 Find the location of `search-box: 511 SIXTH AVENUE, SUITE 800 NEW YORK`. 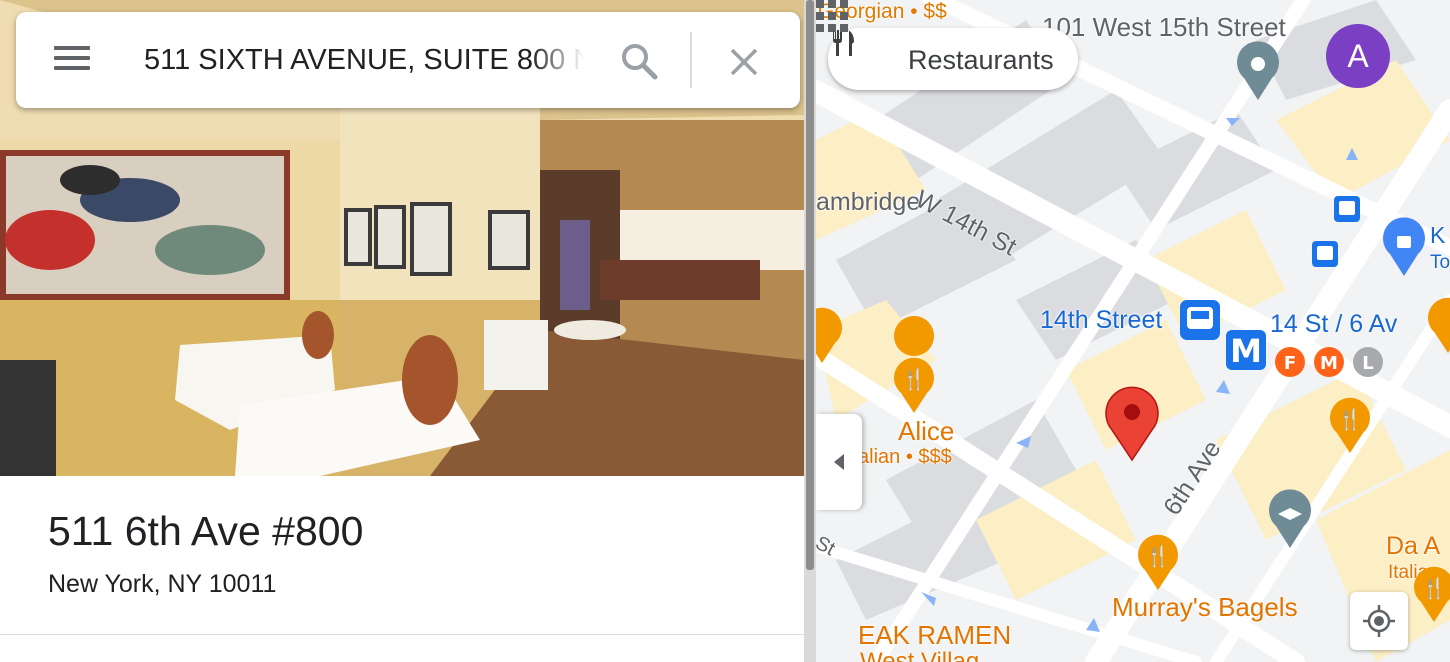

search-box: 511 SIXTH AVENUE, SUITE 800 NEW YORK is located at coordinates (408, 60).